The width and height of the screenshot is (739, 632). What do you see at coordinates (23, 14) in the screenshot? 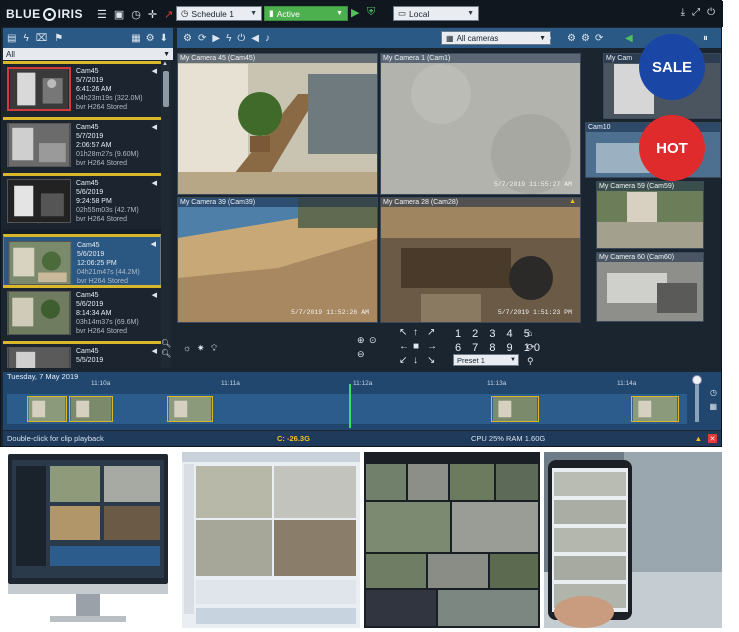
I see `logo-text-left: BLUE` at bounding box center [23, 14].